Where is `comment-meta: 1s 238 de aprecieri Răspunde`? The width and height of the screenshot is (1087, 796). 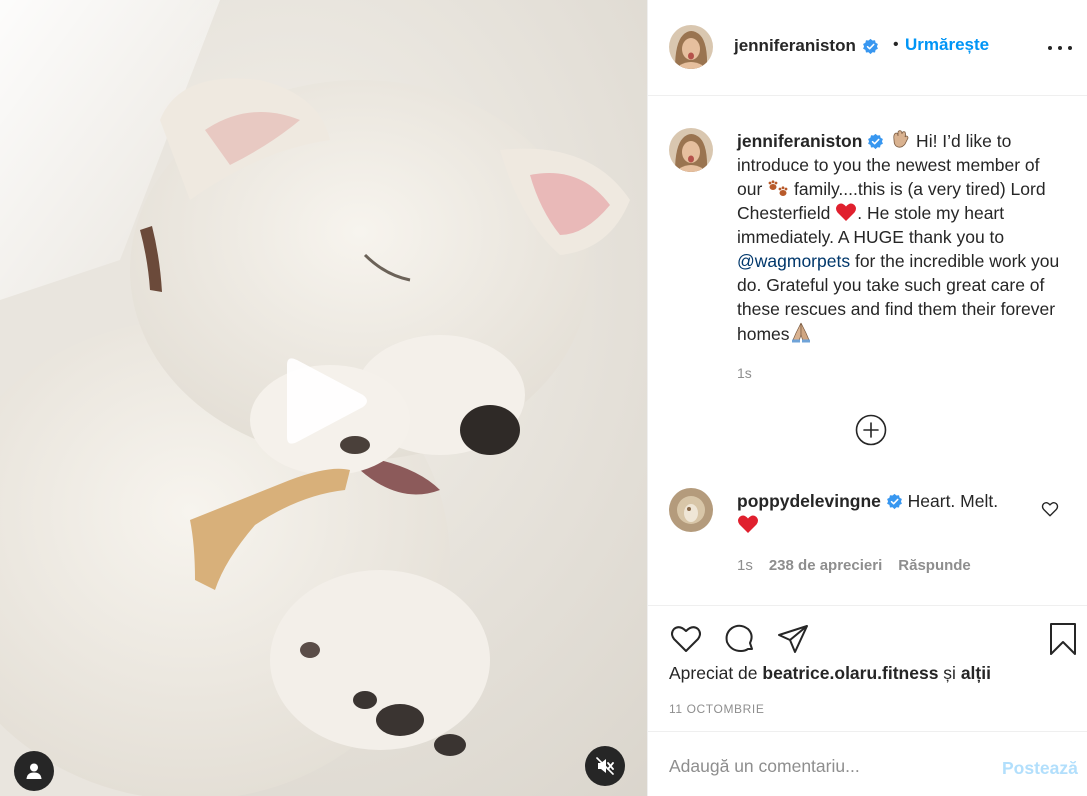 comment-meta: 1s 238 de aprecieri Răspunde is located at coordinates (854, 565).